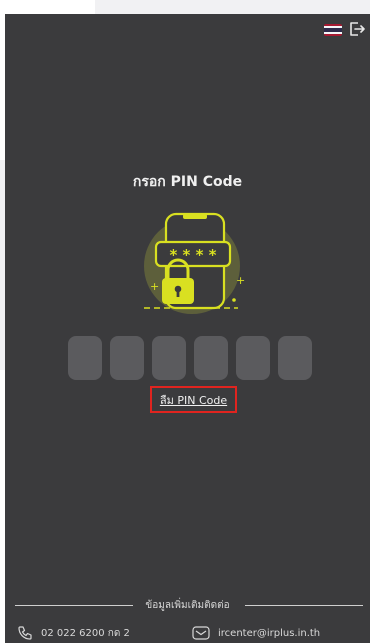  What do you see at coordinates (194, 263) in the screenshot?
I see `phone-lock-pin-illustration: * * * * + +` at bounding box center [194, 263].